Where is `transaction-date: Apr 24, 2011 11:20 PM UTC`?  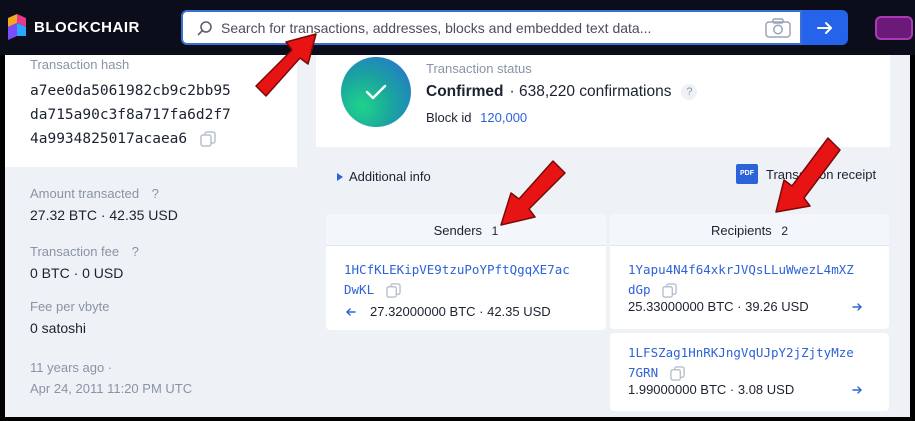
transaction-date: Apr 24, 2011 11:20 PM UTC is located at coordinates (111, 388).